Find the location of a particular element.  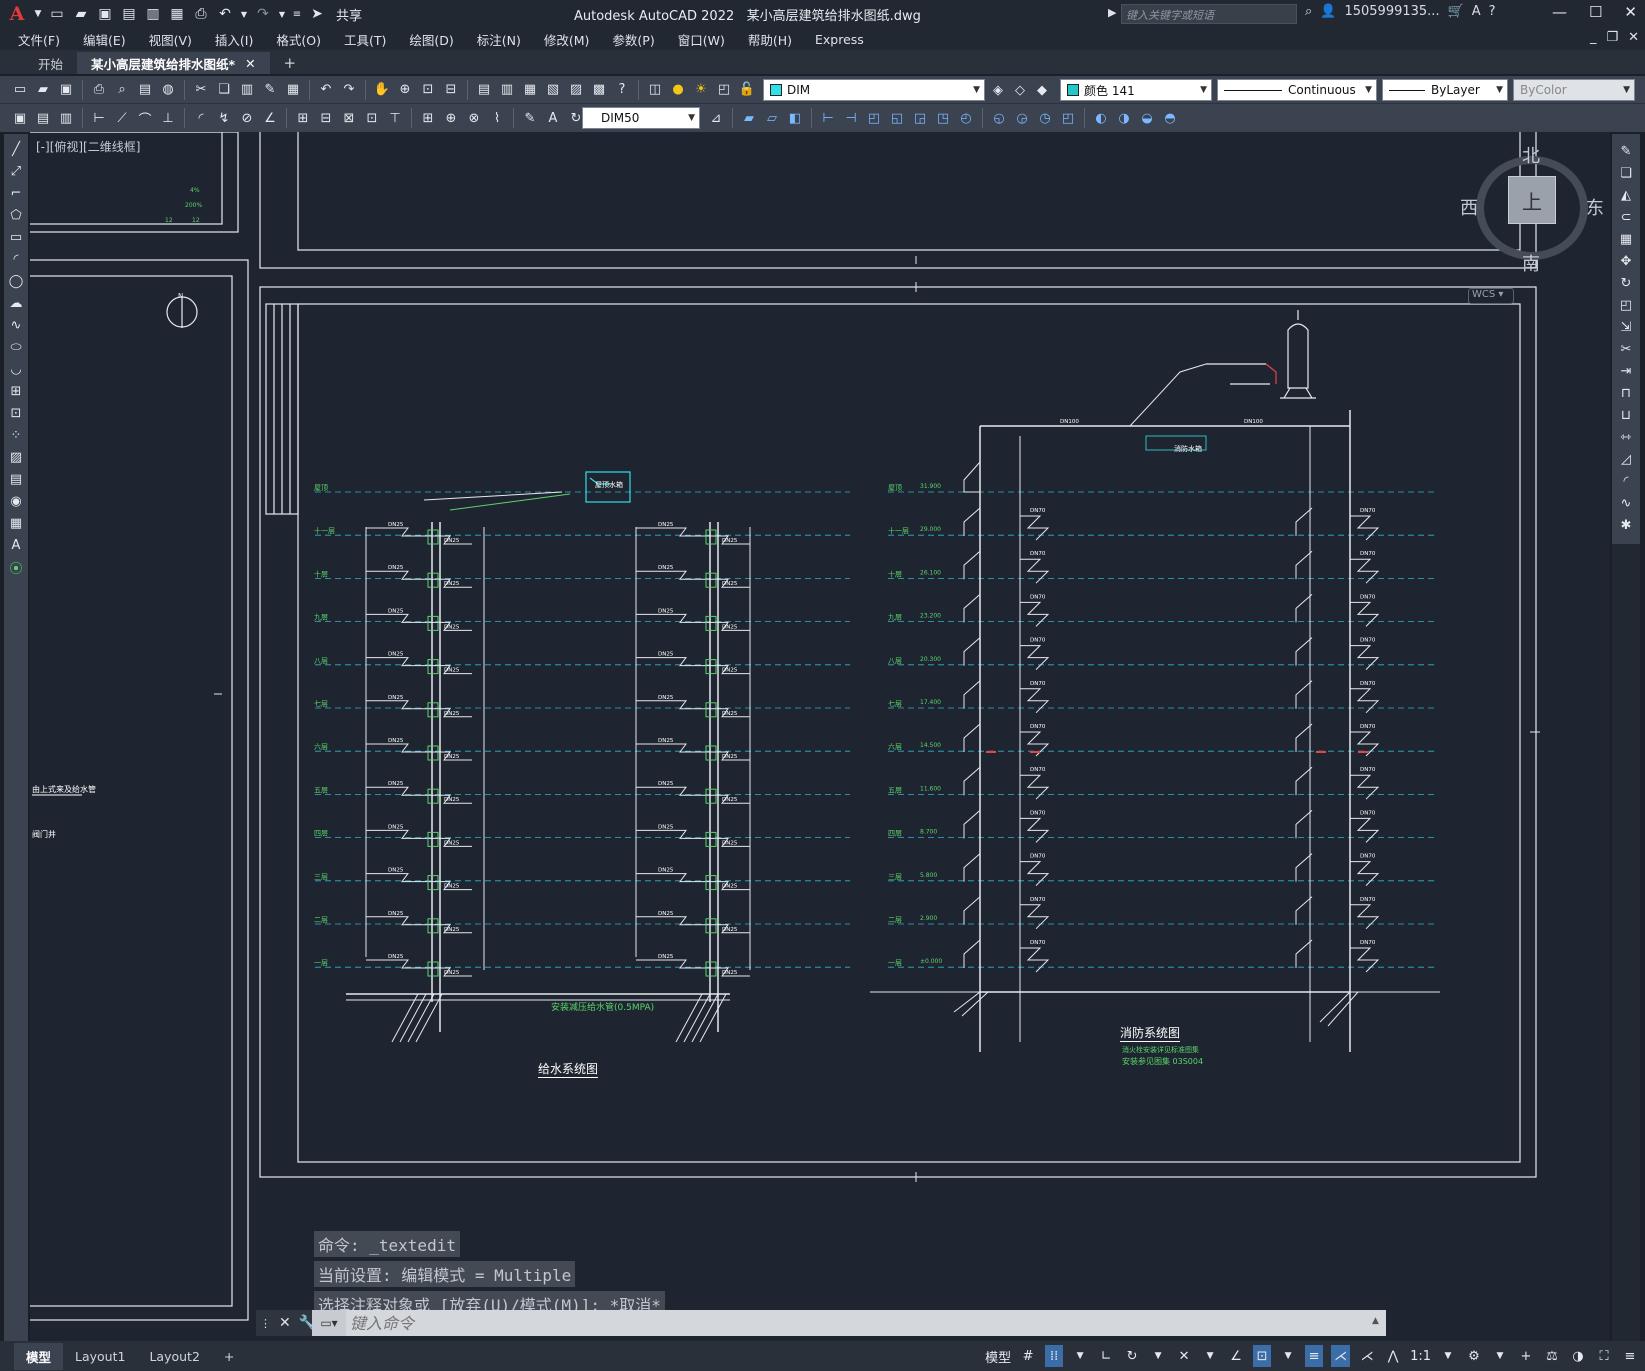

ucs-z-icon: ◰ is located at coordinates (1068, 118).